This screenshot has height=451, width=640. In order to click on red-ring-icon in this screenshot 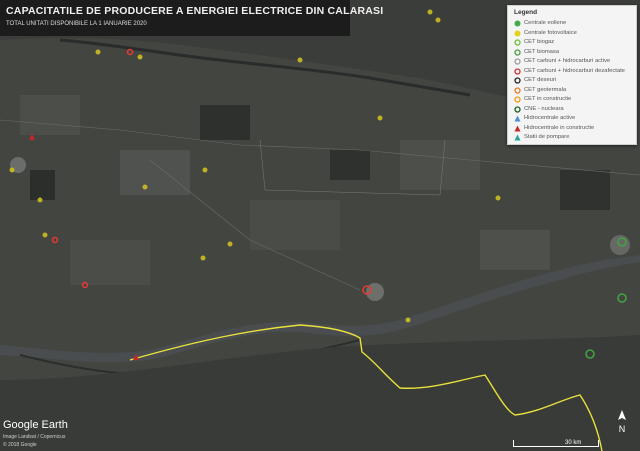, I will do `click(517, 71)`.